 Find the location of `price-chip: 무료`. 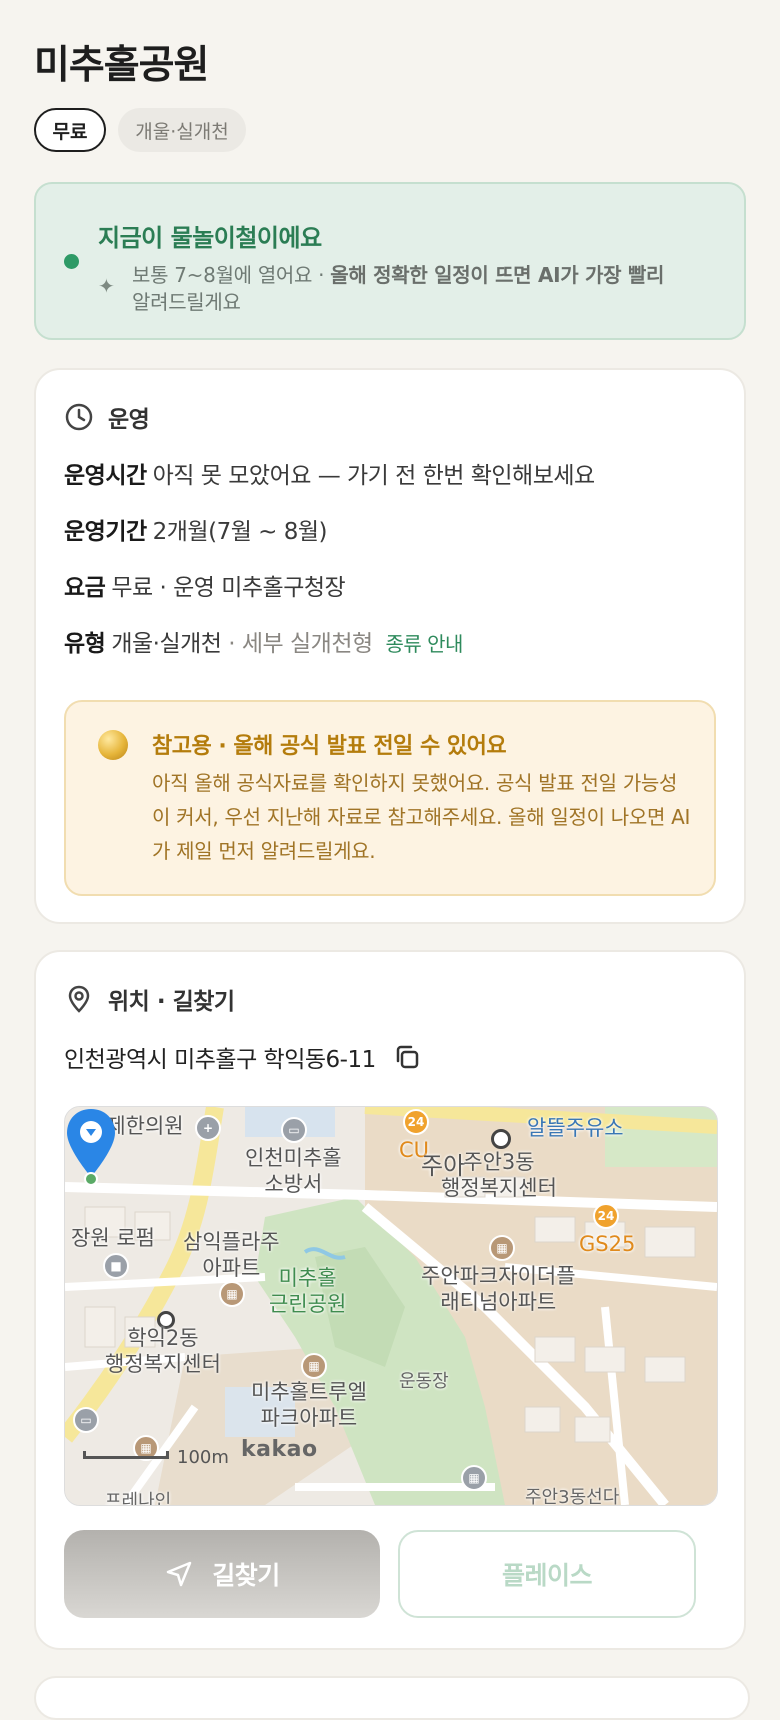

price-chip: 무료 is located at coordinates (70, 130).